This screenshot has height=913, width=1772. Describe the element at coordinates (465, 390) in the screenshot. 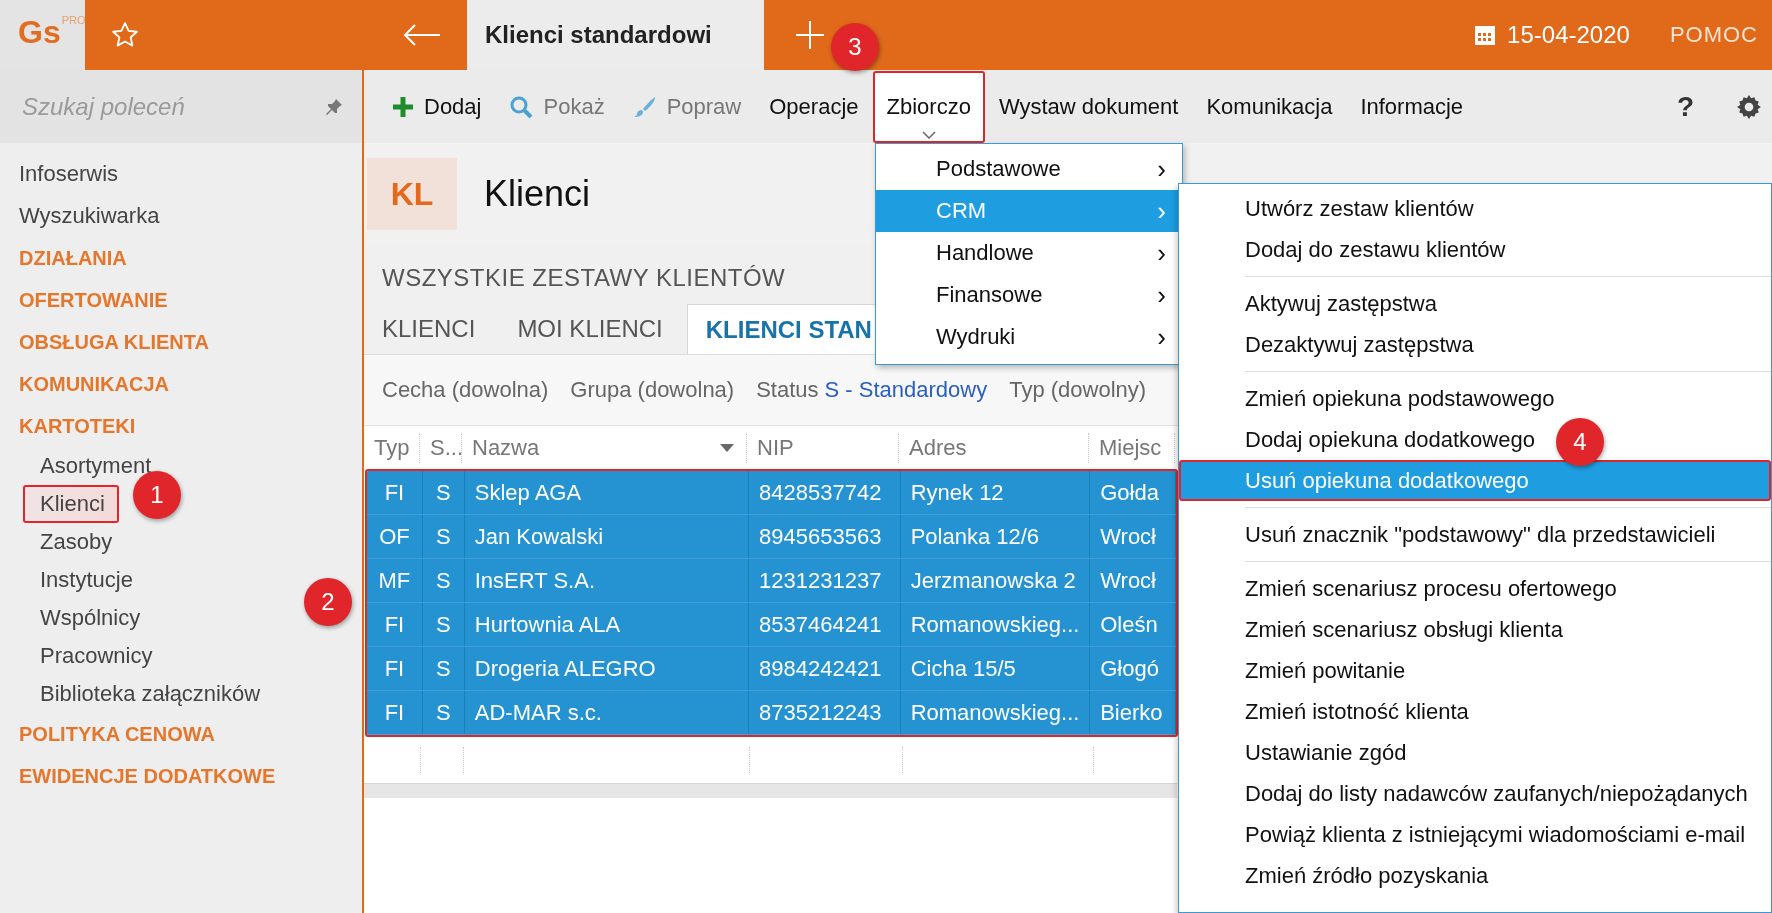

I see `filter-link: Cecha (dowolna)` at that location.